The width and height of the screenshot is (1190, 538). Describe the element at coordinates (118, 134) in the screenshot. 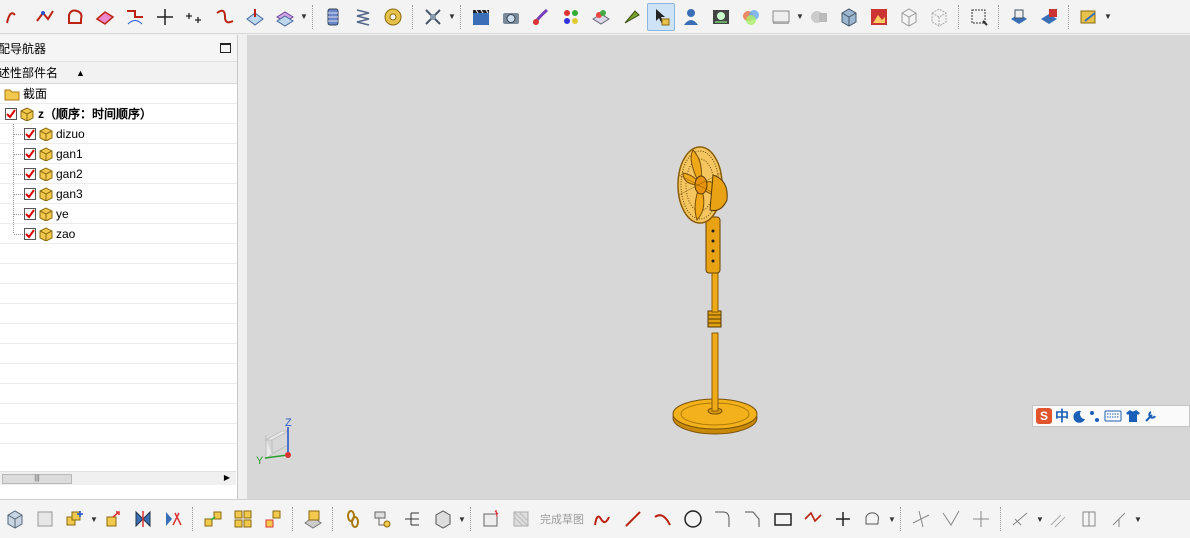

I see `tree-row-part: dizuo` at that location.